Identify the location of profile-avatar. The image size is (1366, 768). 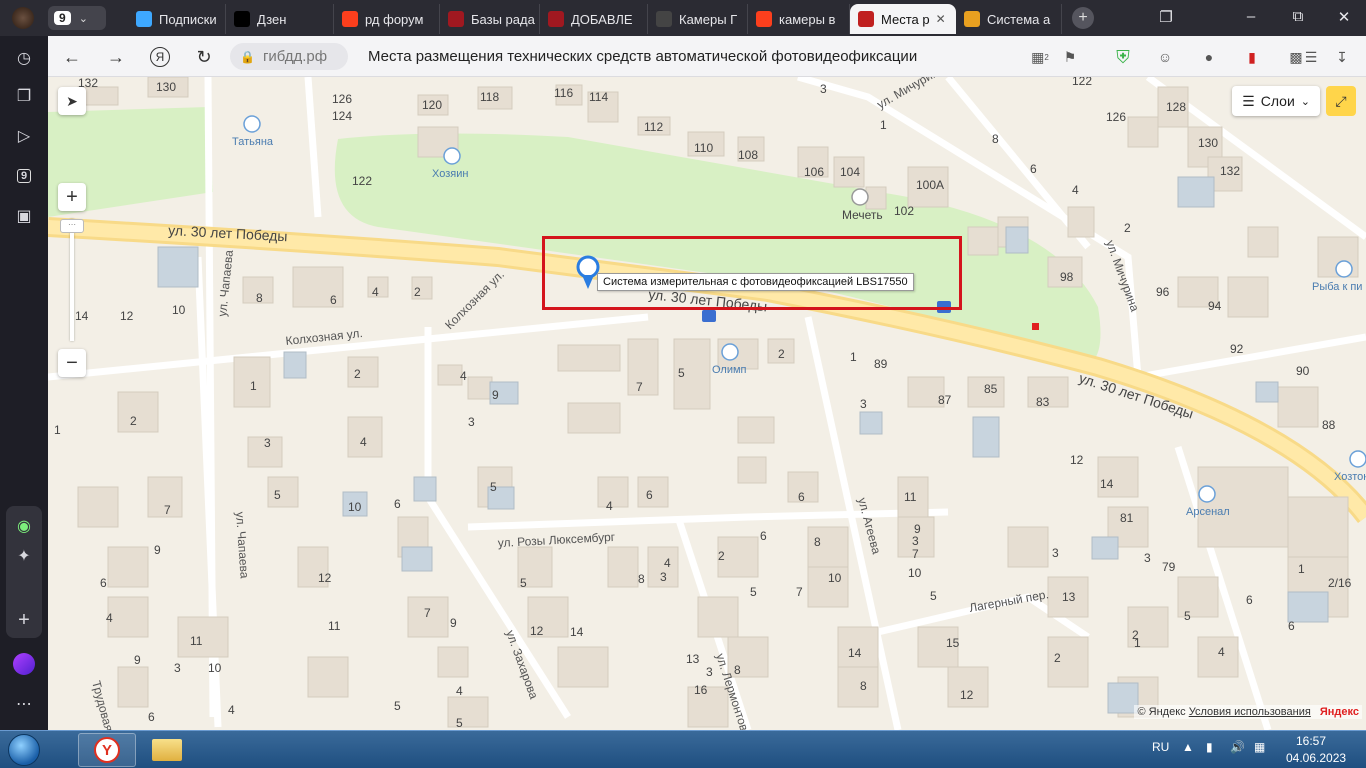
(23, 18).